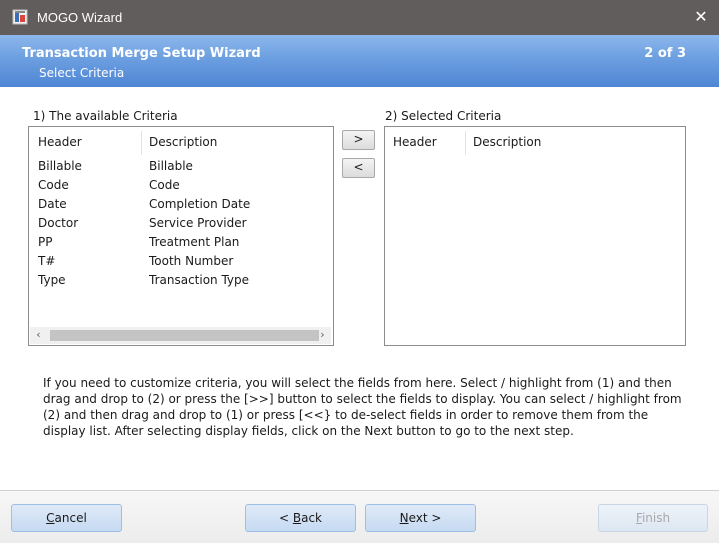  What do you see at coordinates (60, 166) in the screenshot?
I see `cell-header: Billable` at bounding box center [60, 166].